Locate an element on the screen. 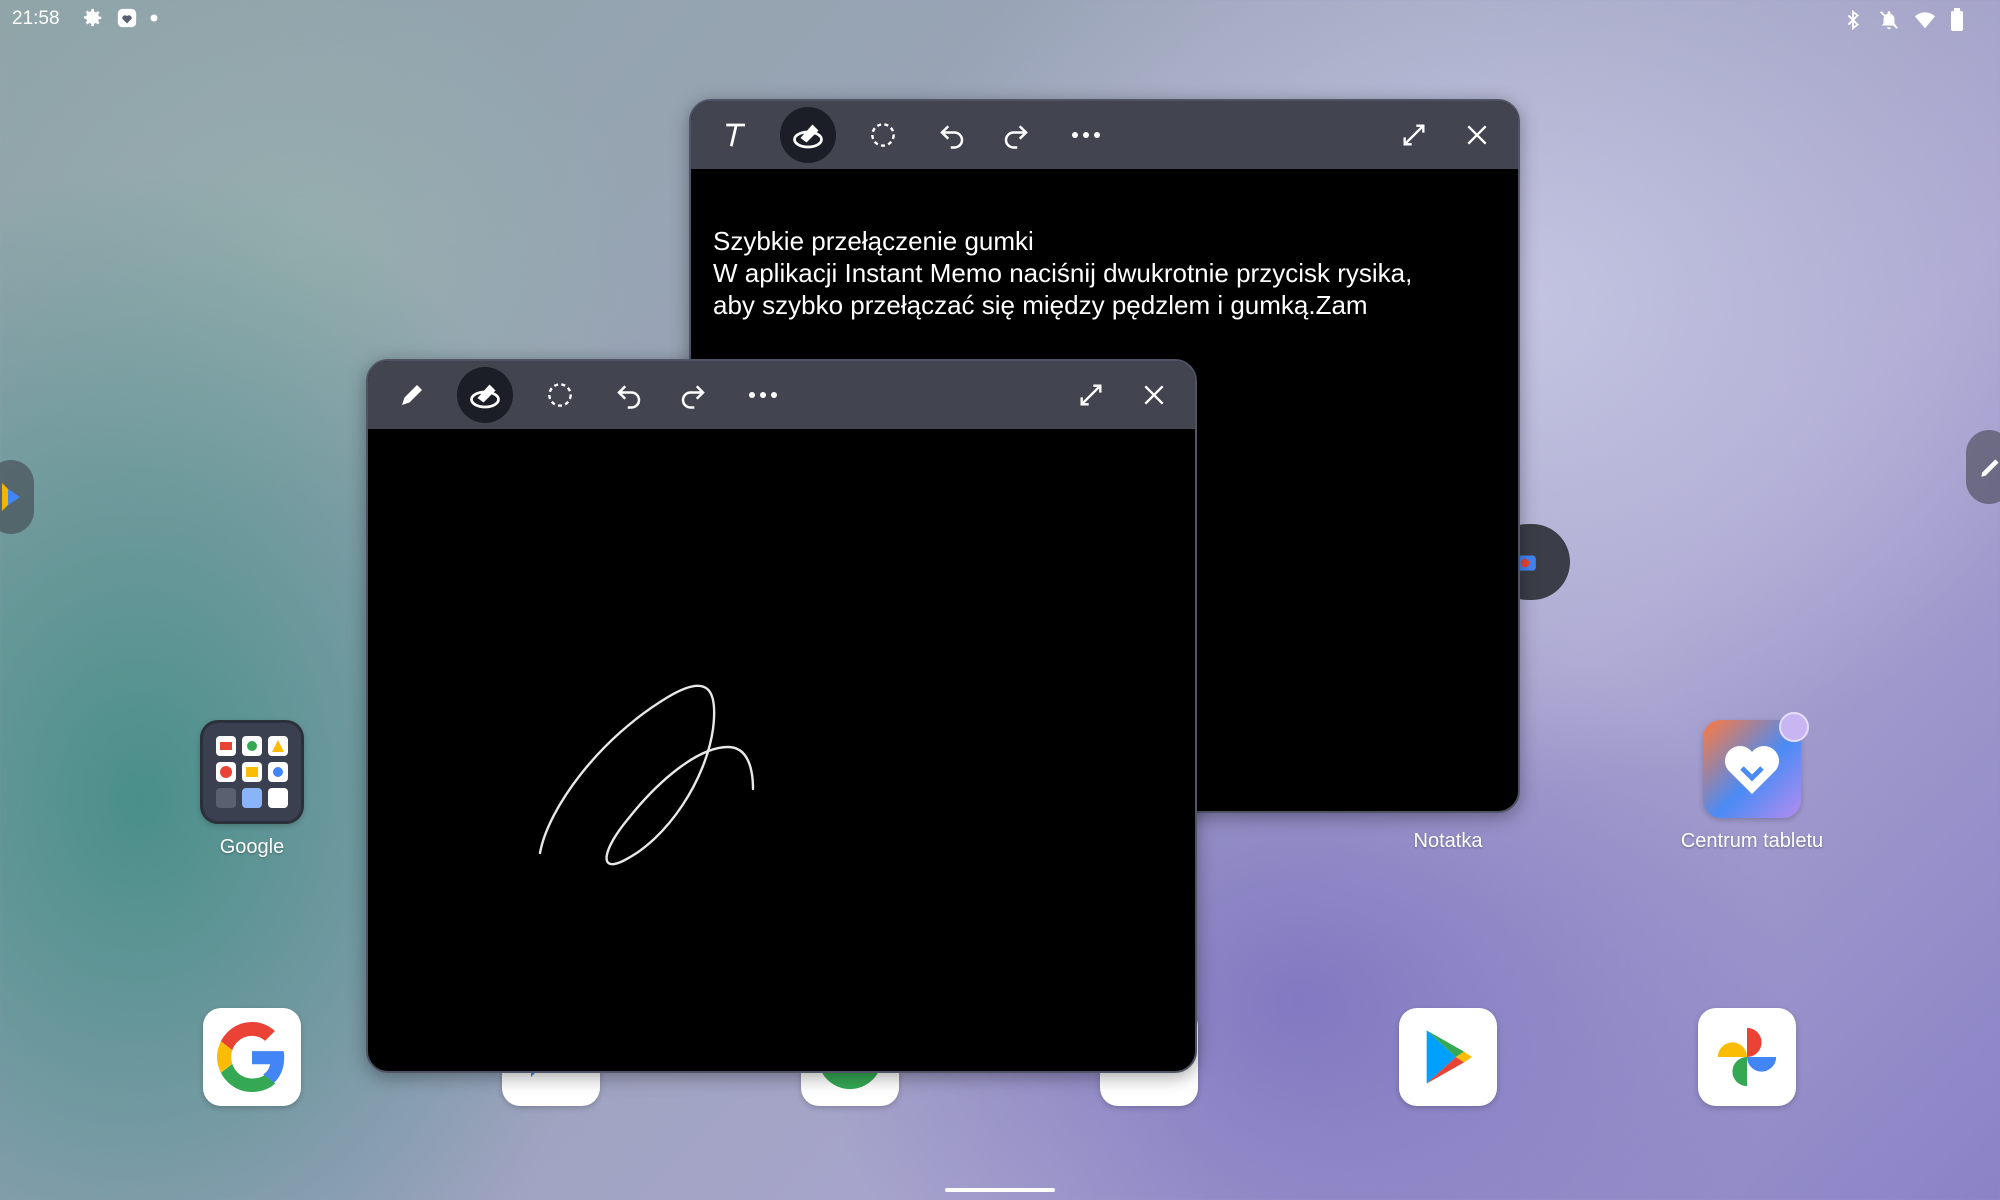 The height and width of the screenshot is (1200, 2000). heart-shield-icon is located at coordinates (127, 18).